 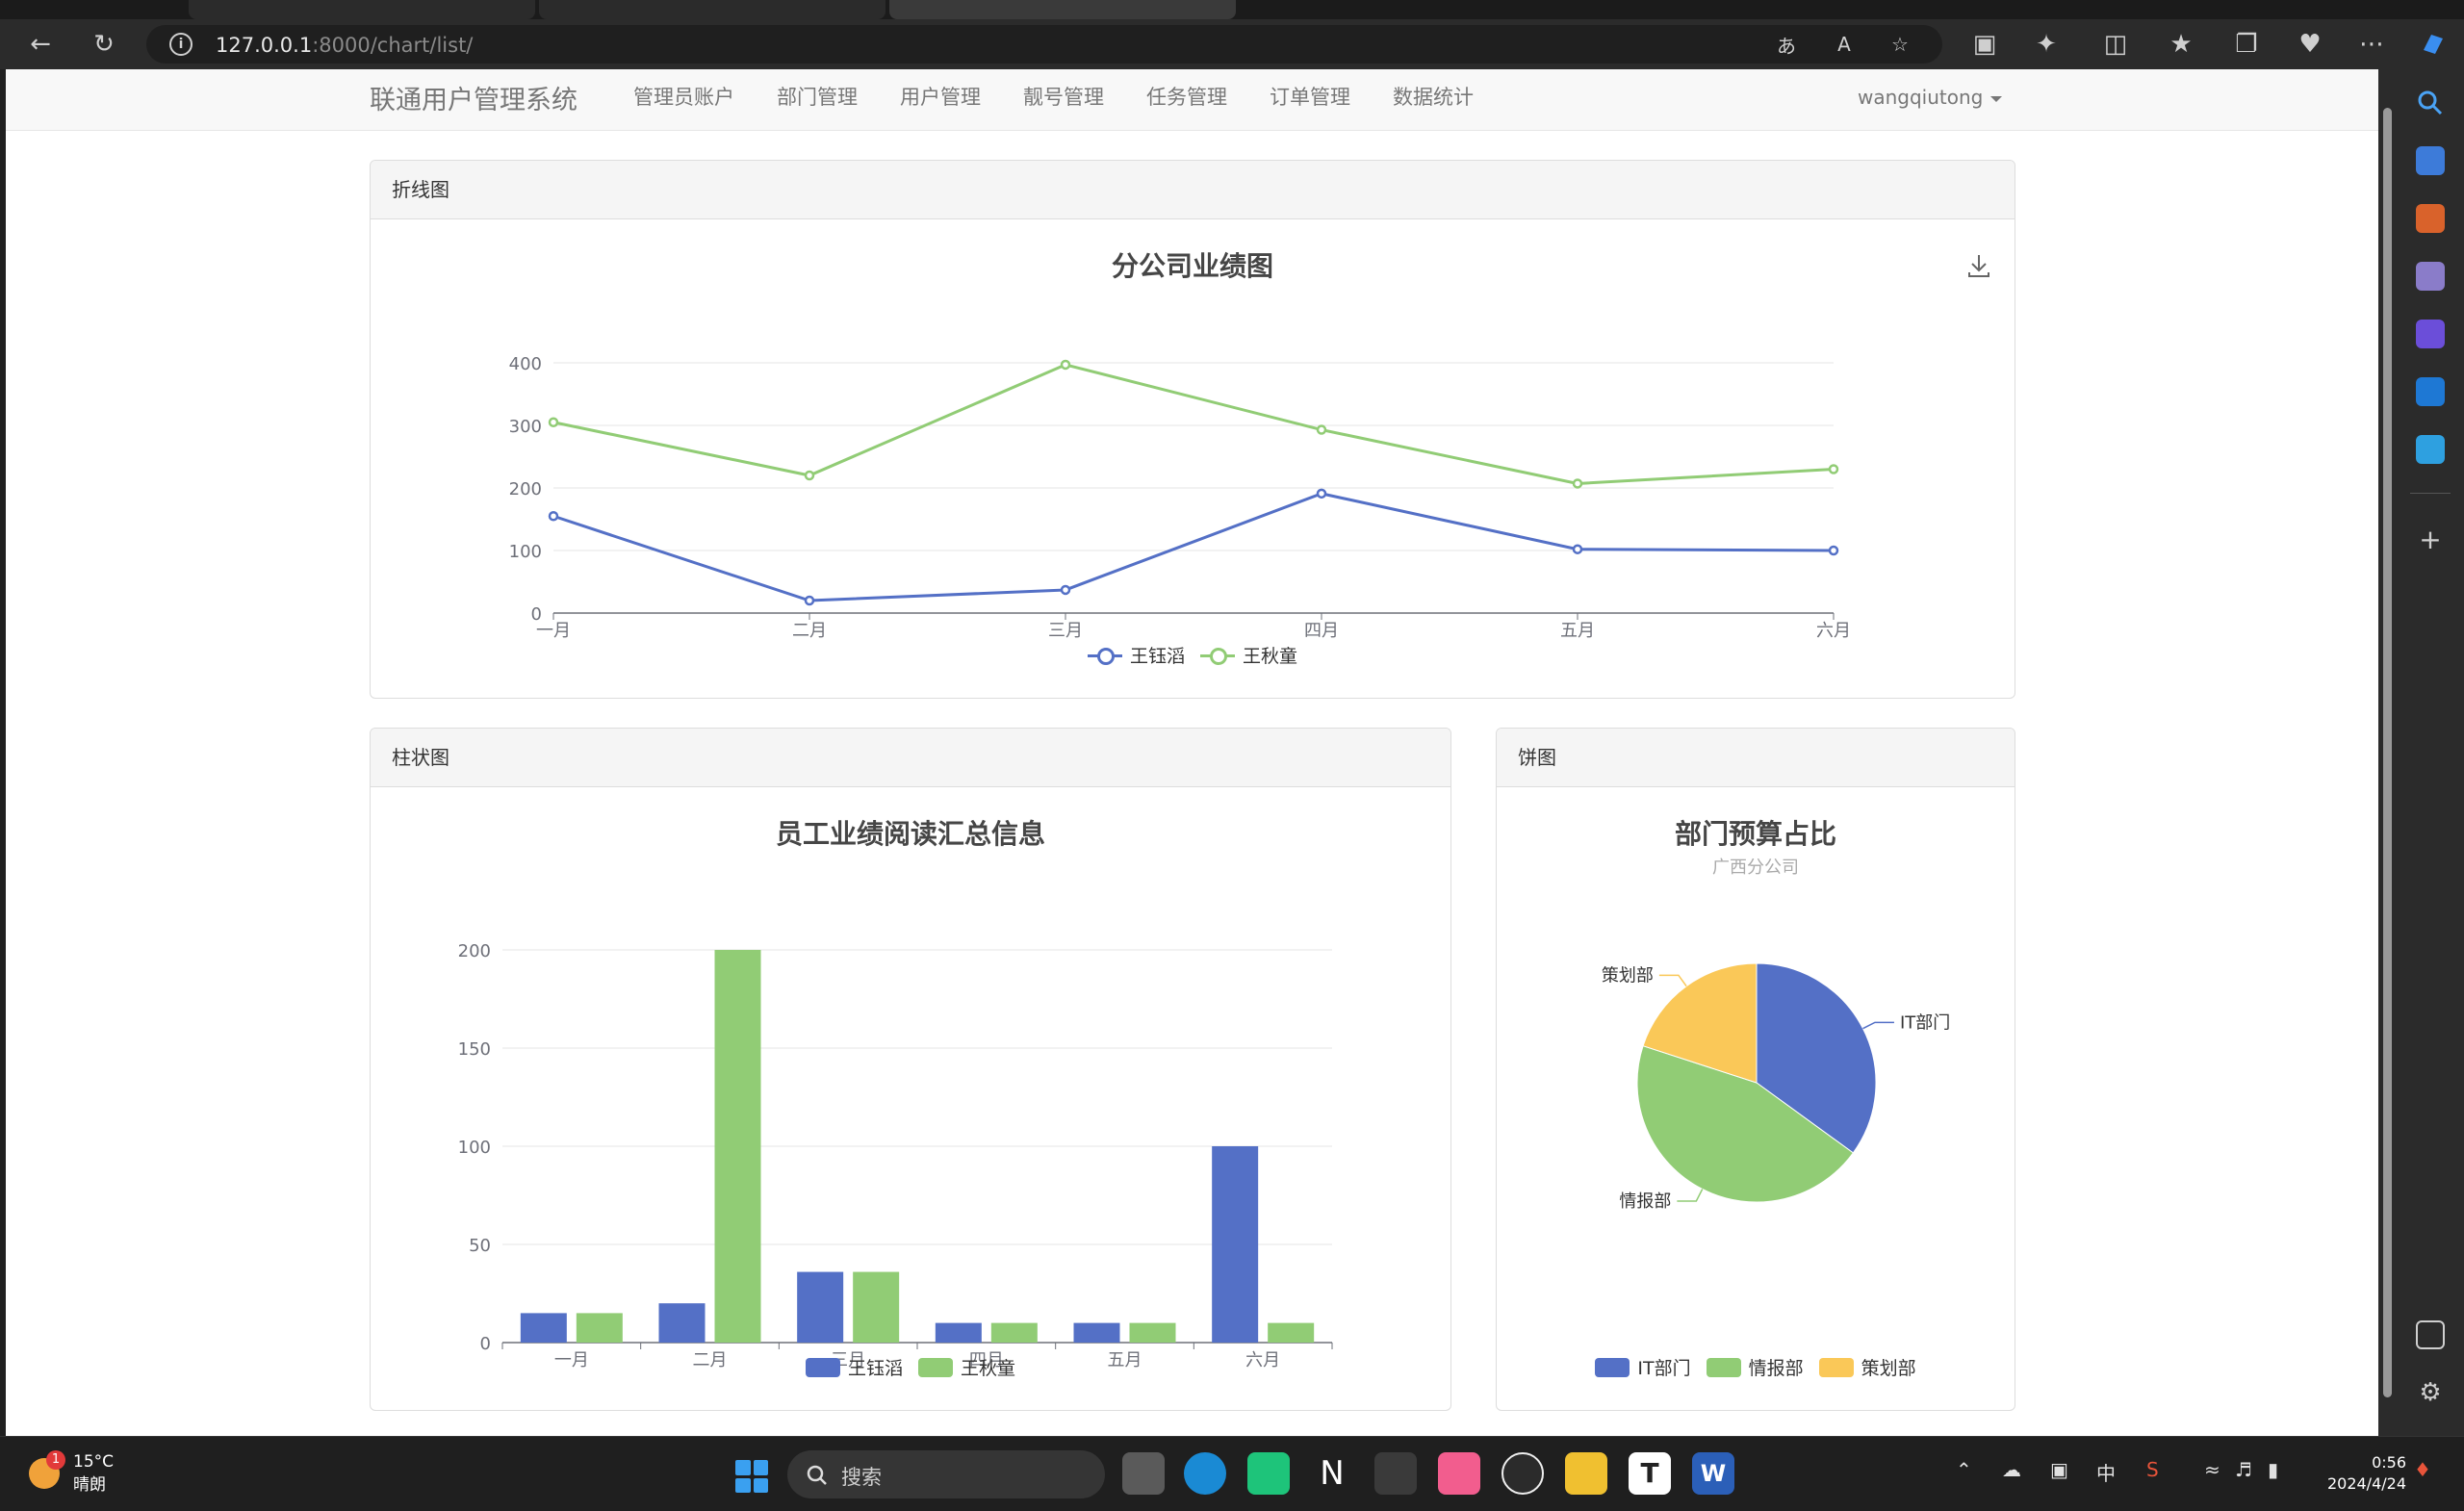 I want to click on nav-item-pretty-number: 靓号管理, so click(x=1063, y=97).